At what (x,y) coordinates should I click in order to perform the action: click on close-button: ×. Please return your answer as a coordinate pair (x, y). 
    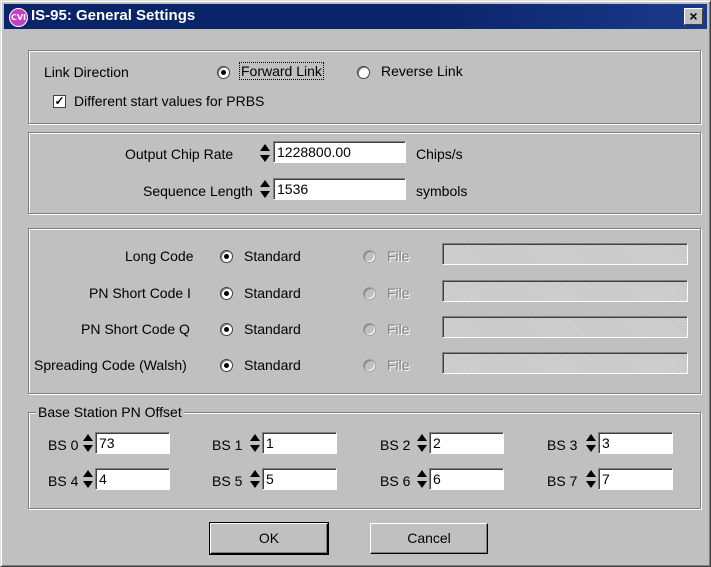
    Looking at the image, I should click on (693, 16).